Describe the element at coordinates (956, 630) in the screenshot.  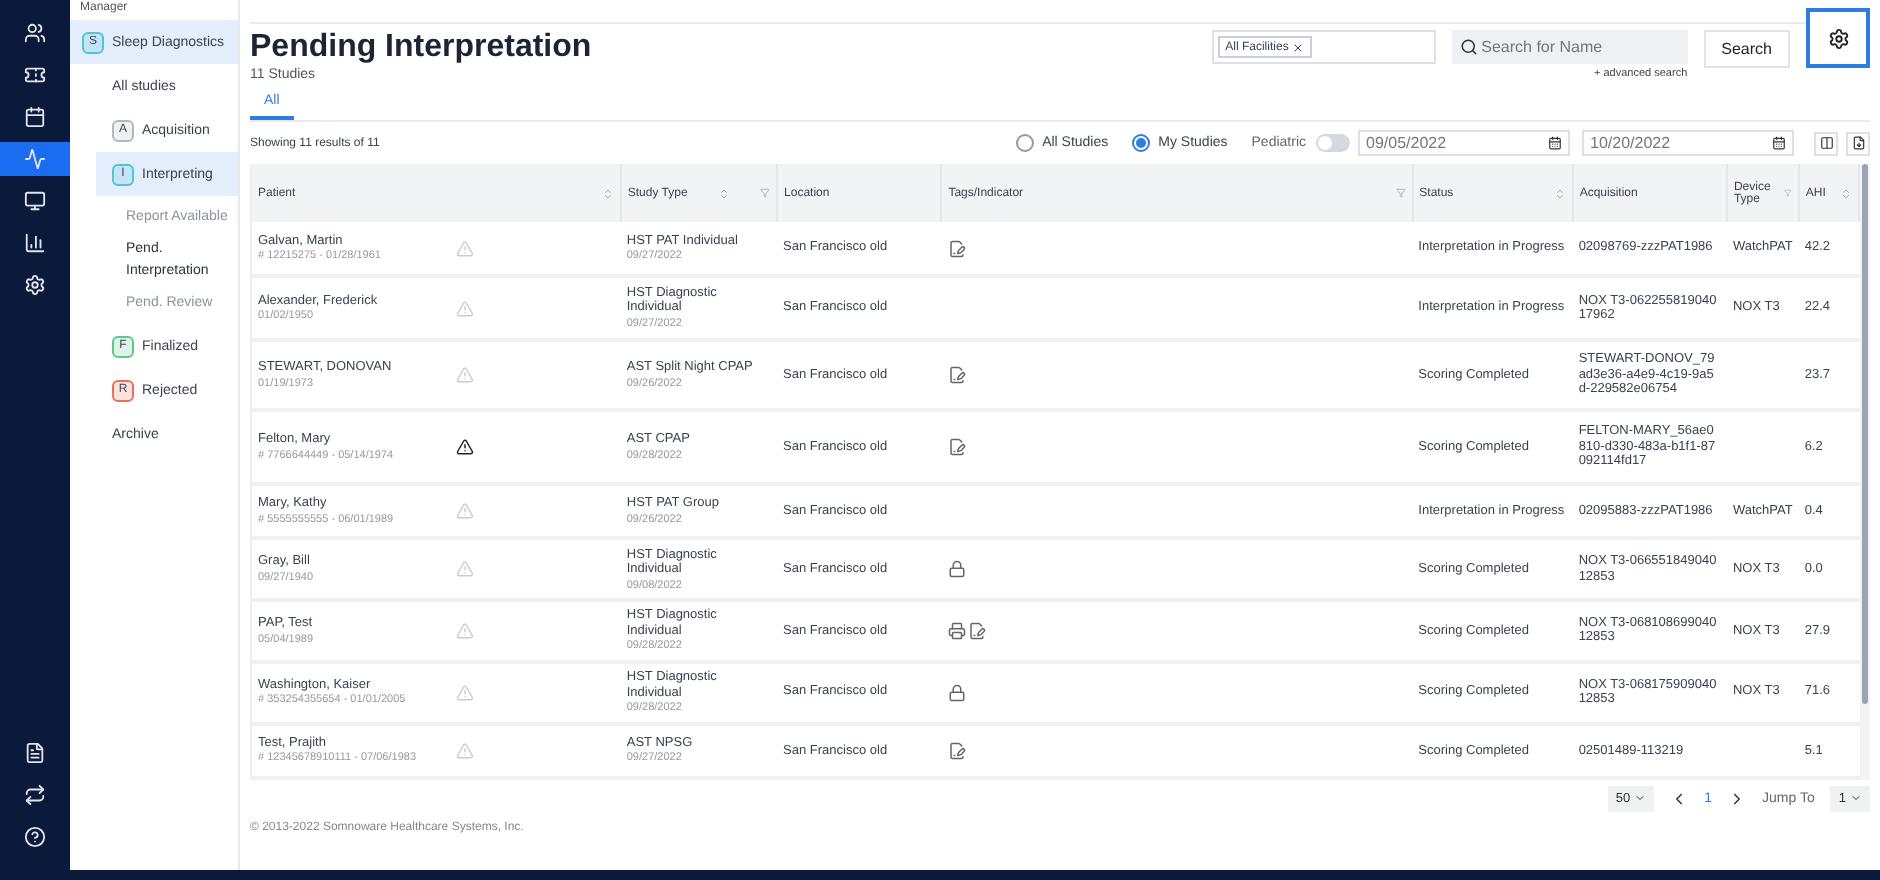
I see `printer-icon` at that location.